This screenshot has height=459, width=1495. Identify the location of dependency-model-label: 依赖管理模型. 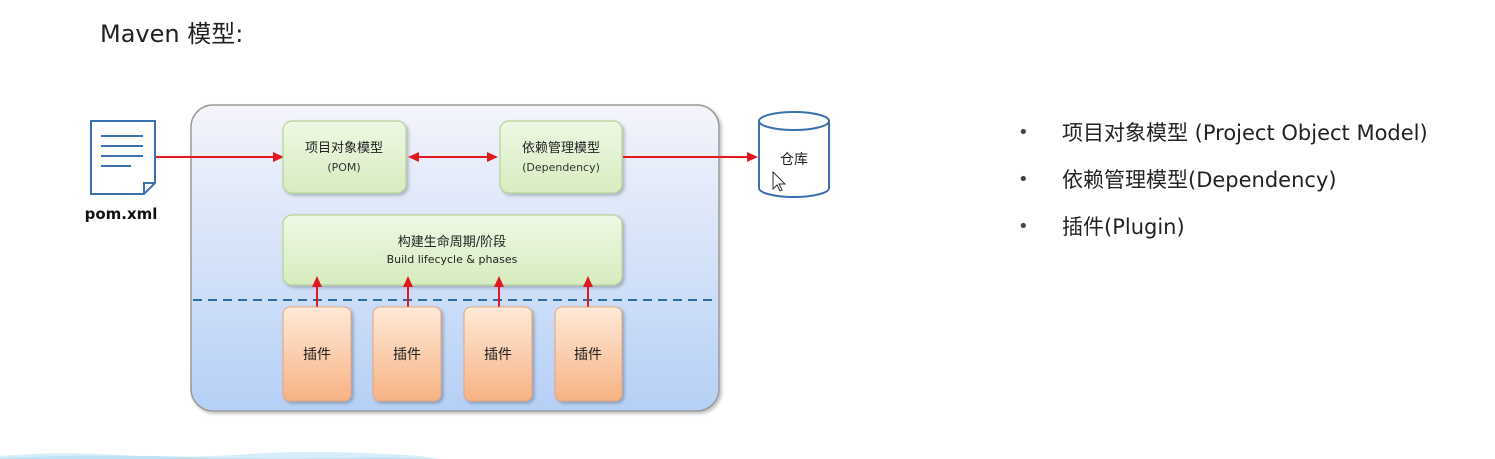
(561, 148).